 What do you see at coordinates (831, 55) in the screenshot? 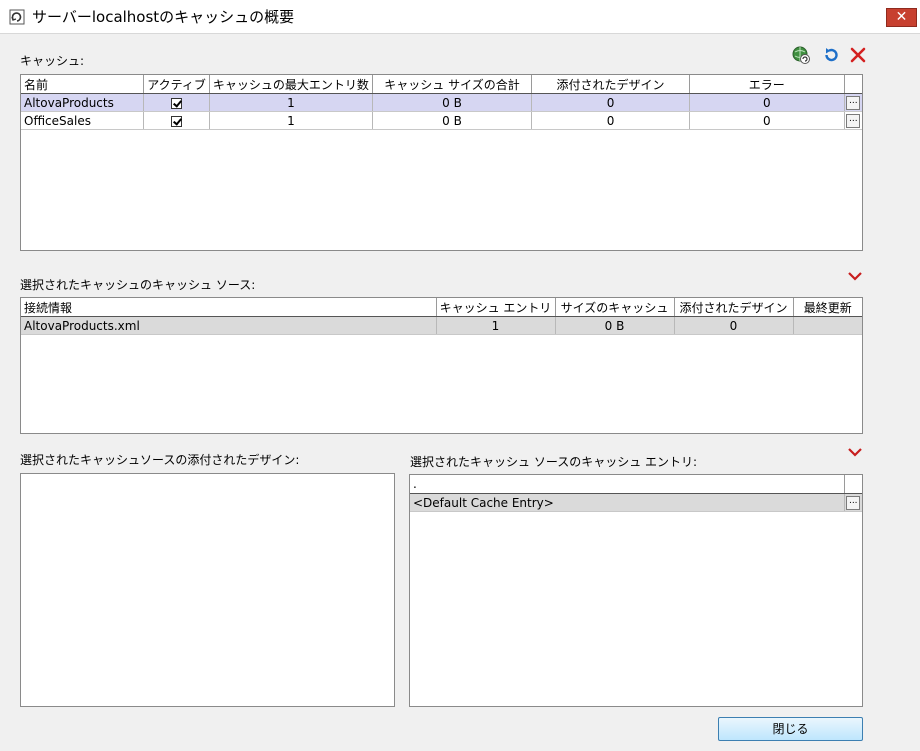
I see `refresh-icon` at bounding box center [831, 55].